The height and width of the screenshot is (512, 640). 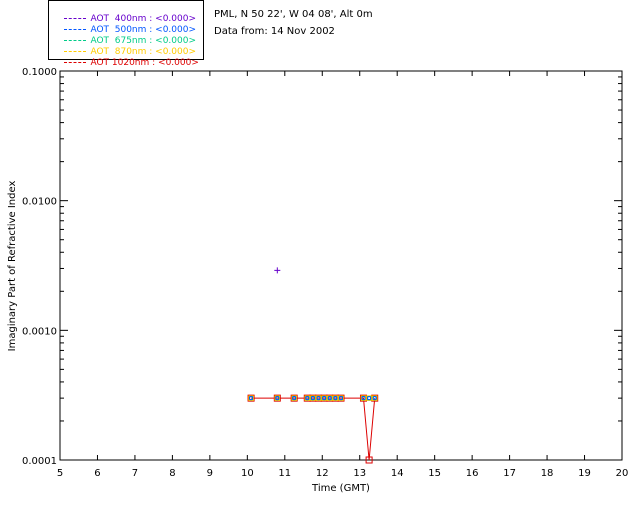 I want to click on site-location: PML, N 50 22', W 04 08', Alt 0m, so click(x=293, y=14).